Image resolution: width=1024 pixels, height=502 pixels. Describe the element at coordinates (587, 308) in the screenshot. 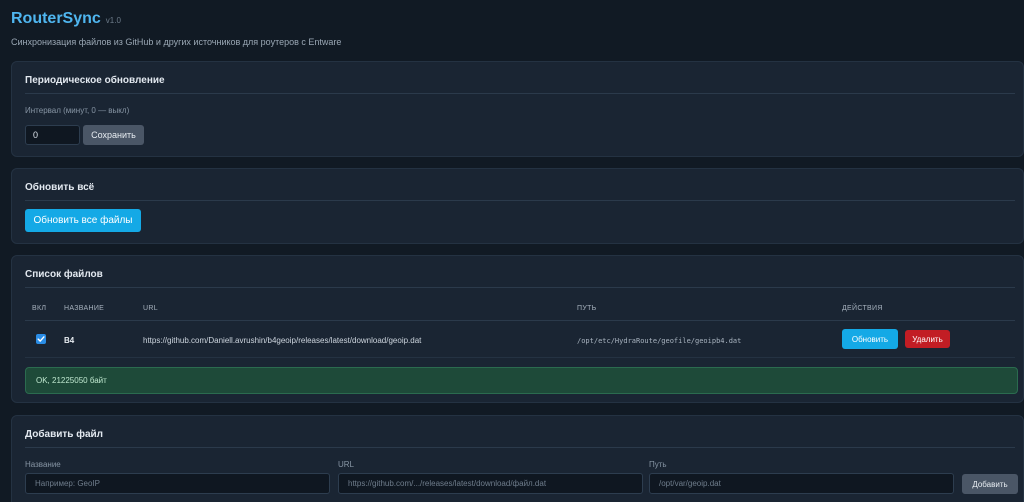

I see `column-header-path: ПУТЬ` at that location.